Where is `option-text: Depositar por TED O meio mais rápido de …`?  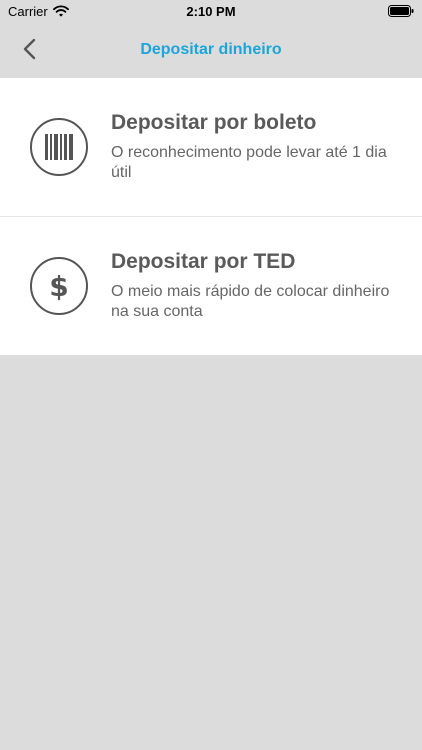
option-text: Depositar por TED O meio mais rápido de … is located at coordinates (258, 286).